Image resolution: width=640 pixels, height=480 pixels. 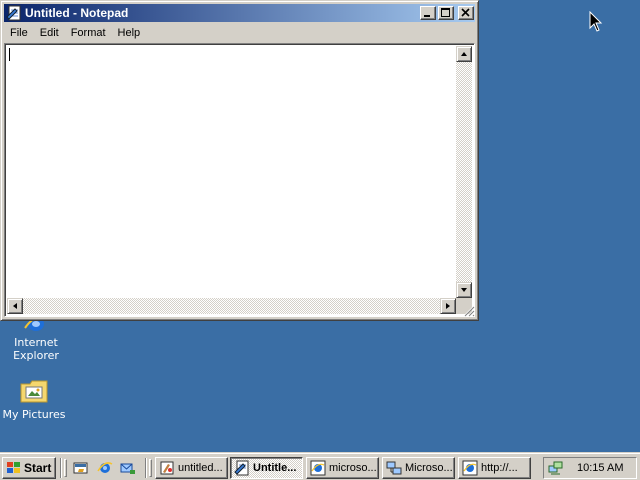 What do you see at coordinates (49, 33) in the screenshot?
I see `menu-edit: Edit` at bounding box center [49, 33].